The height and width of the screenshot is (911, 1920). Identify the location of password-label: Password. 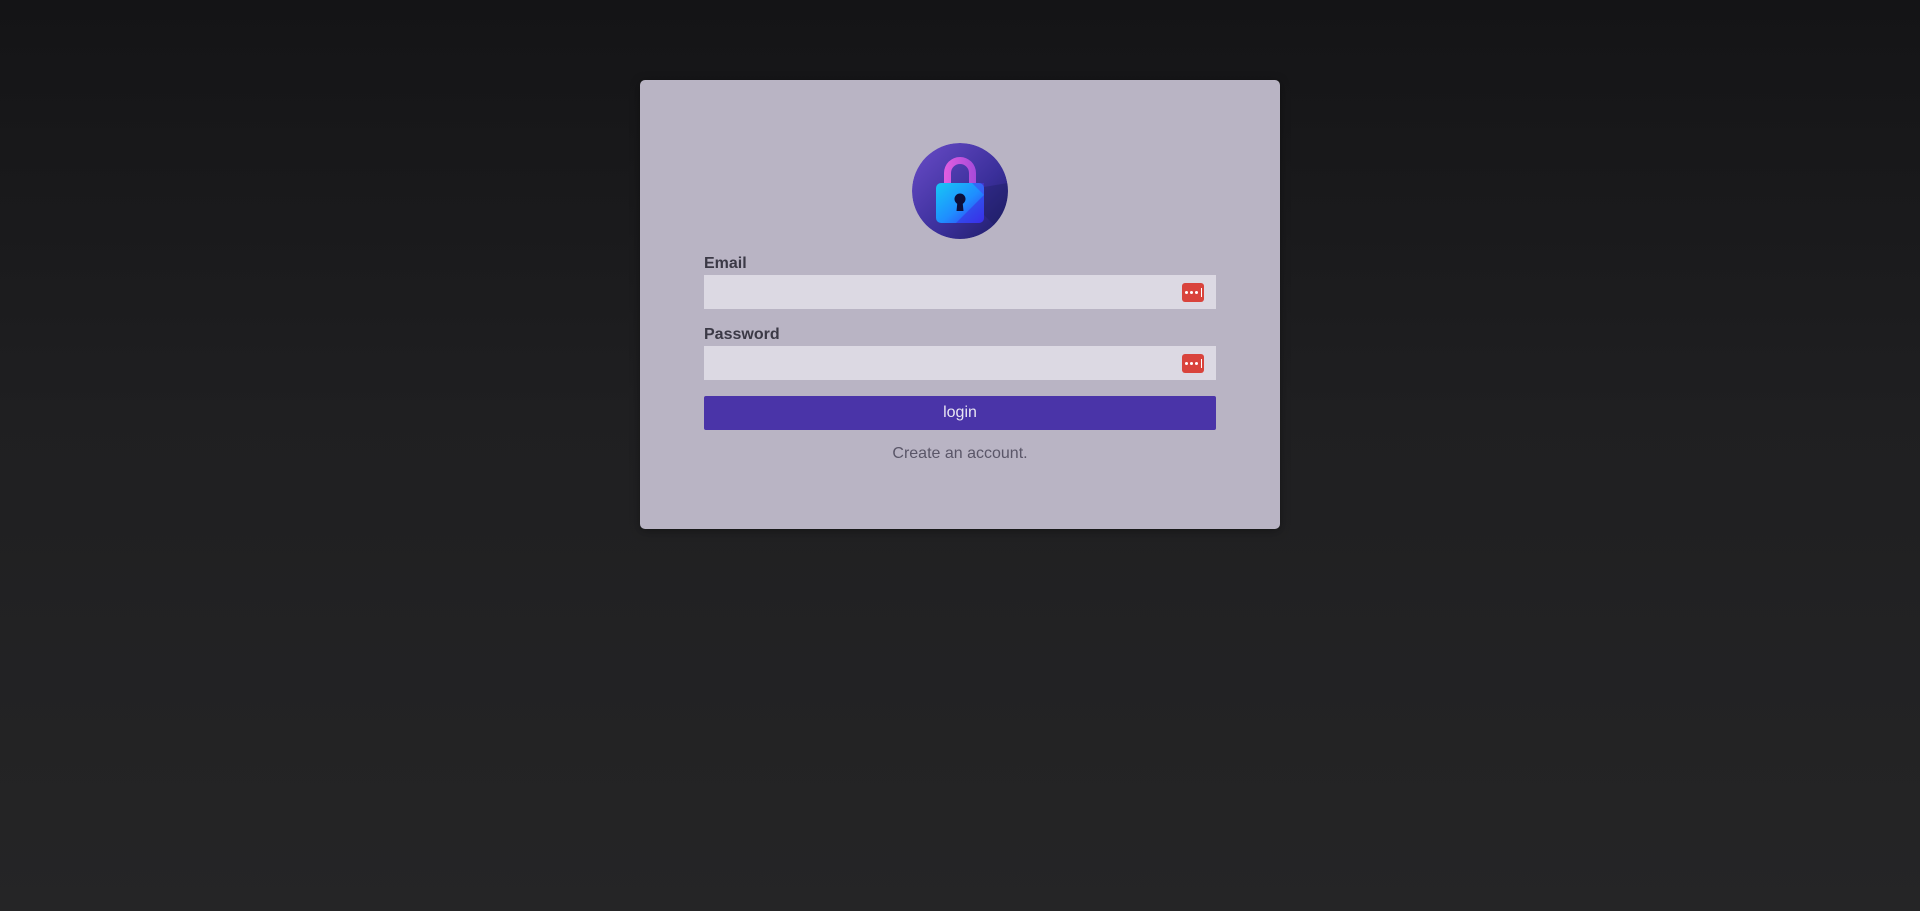
(742, 334).